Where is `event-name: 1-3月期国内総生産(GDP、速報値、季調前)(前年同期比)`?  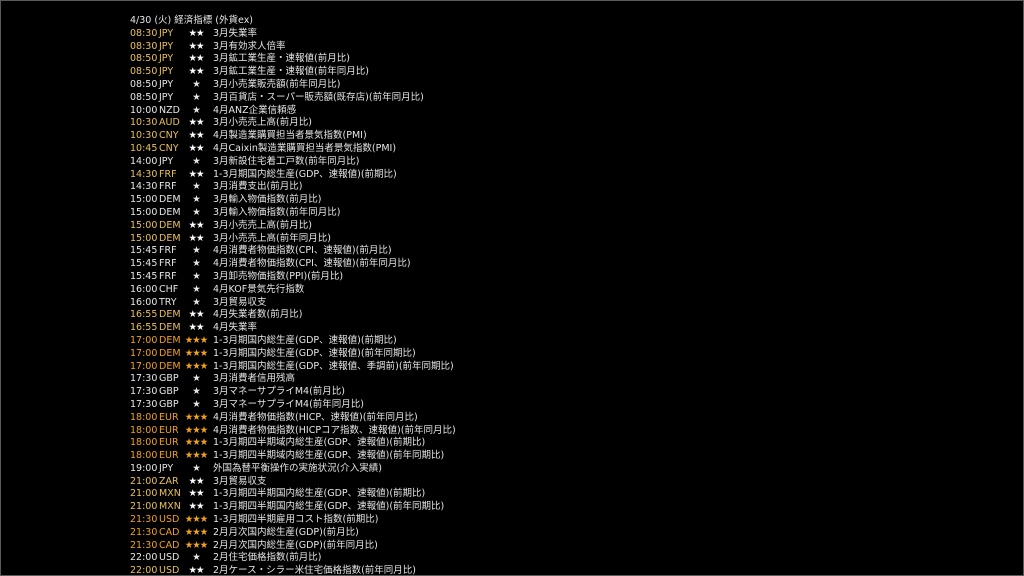
event-name: 1-3月期国内総生産(GDP、速報値、季調前)(前年同期比) is located at coordinates (333, 366).